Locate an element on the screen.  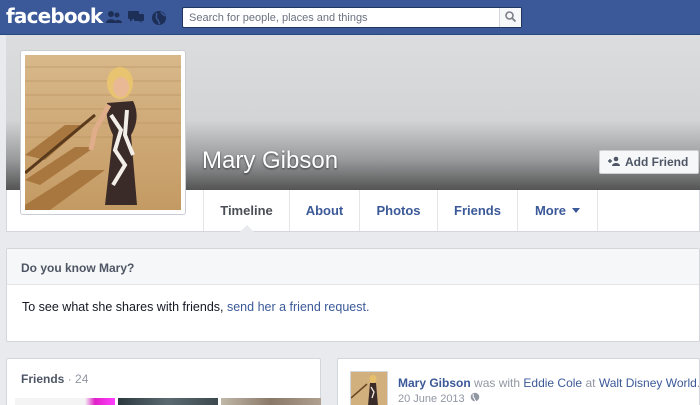
facebook-logo: facebook is located at coordinates (54, 16).